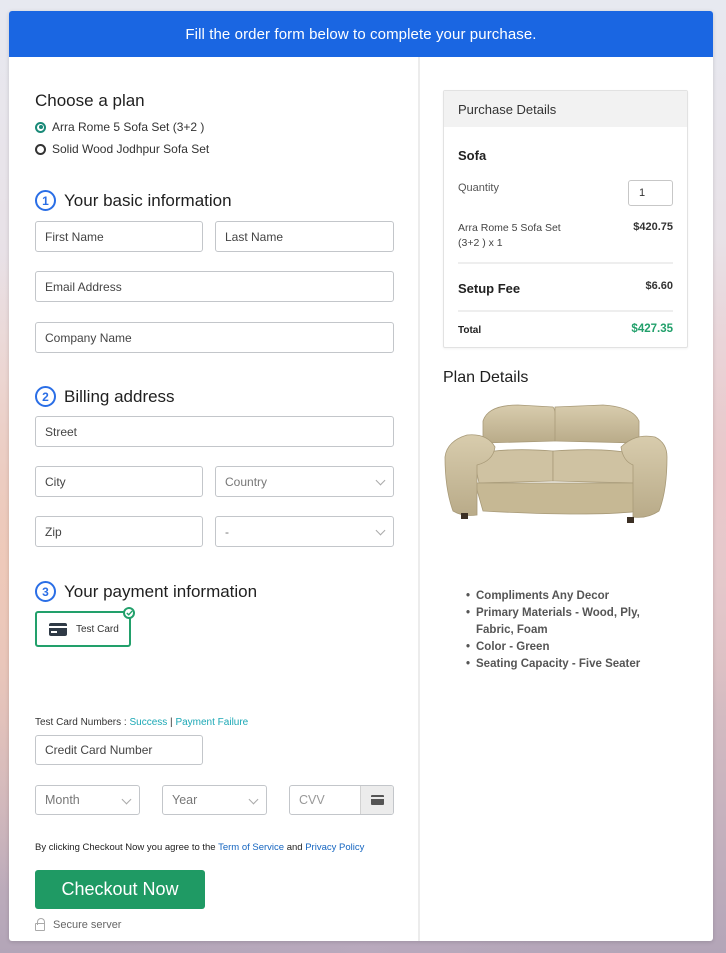  What do you see at coordinates (226, 149) in the screenshot?
I see `plan-option-jodhpur: Solid Wood Jodhpur Sofa Set` at bounding box center [226, 149].